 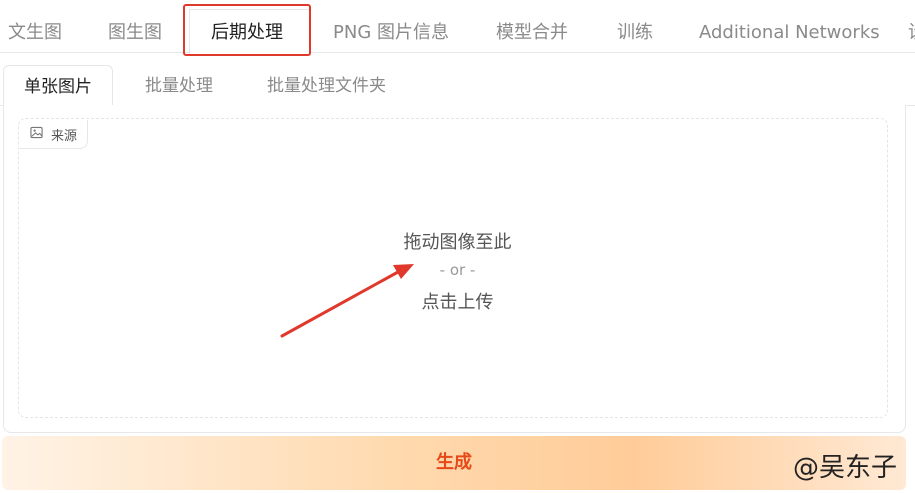 What do you see at coordinates (326, 85) in the screenshot?
I see `subtab-batch-folder: 批量处理文件夹` at bounding box center [326, 85].